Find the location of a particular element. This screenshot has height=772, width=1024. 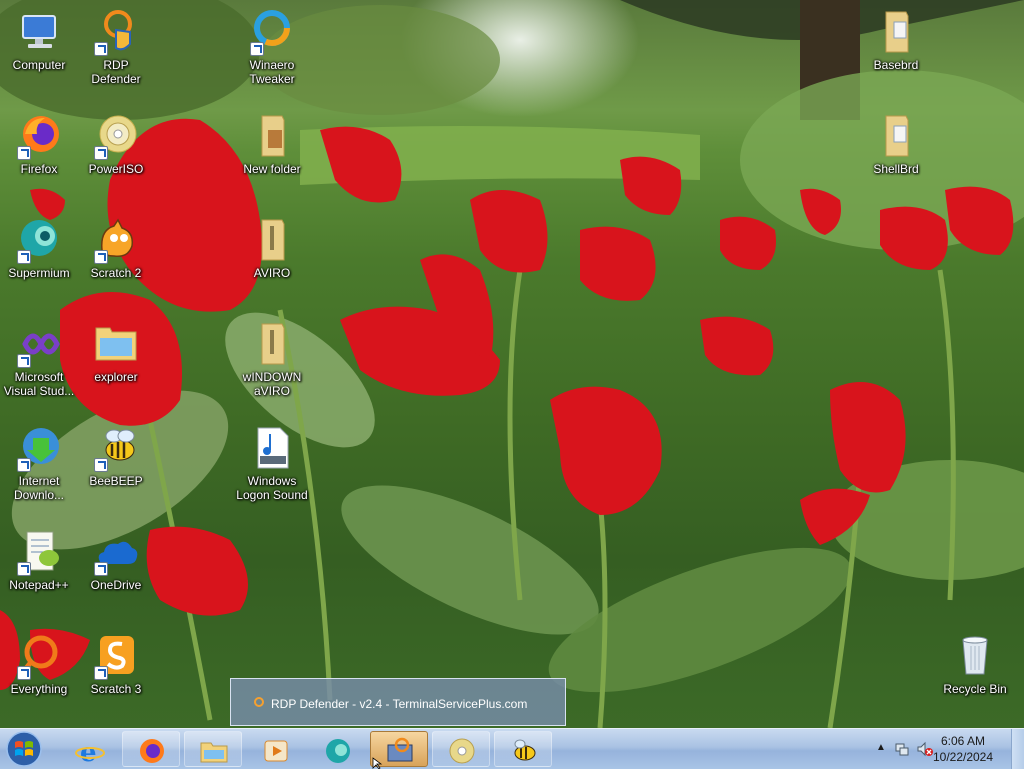

taskbar: e ▲ 6:06 AM 10/22/2024 is located at coordinates (512, 748).